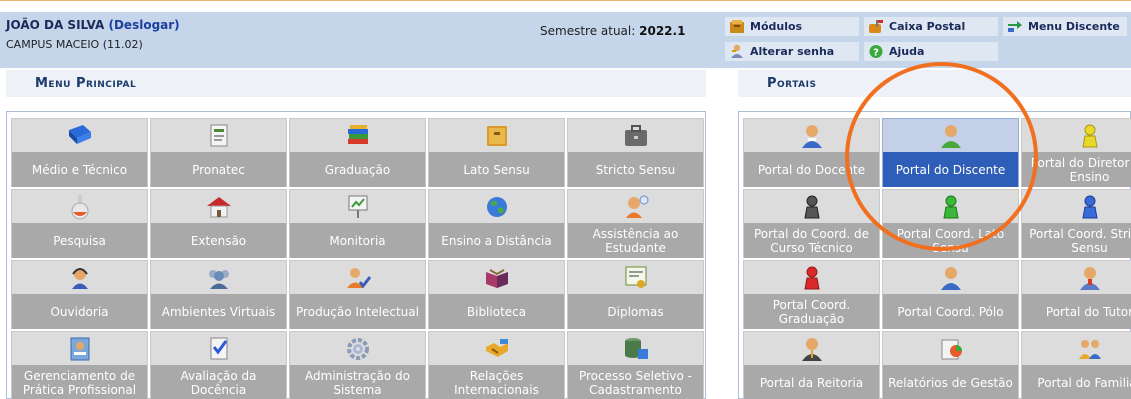 Image resolution: width=1131 pixels, height=399 pixels. Describe the element at coordinates (811, 311) in the screenshot. I see `tile-label: Portal Coord. Graduação` at that location.